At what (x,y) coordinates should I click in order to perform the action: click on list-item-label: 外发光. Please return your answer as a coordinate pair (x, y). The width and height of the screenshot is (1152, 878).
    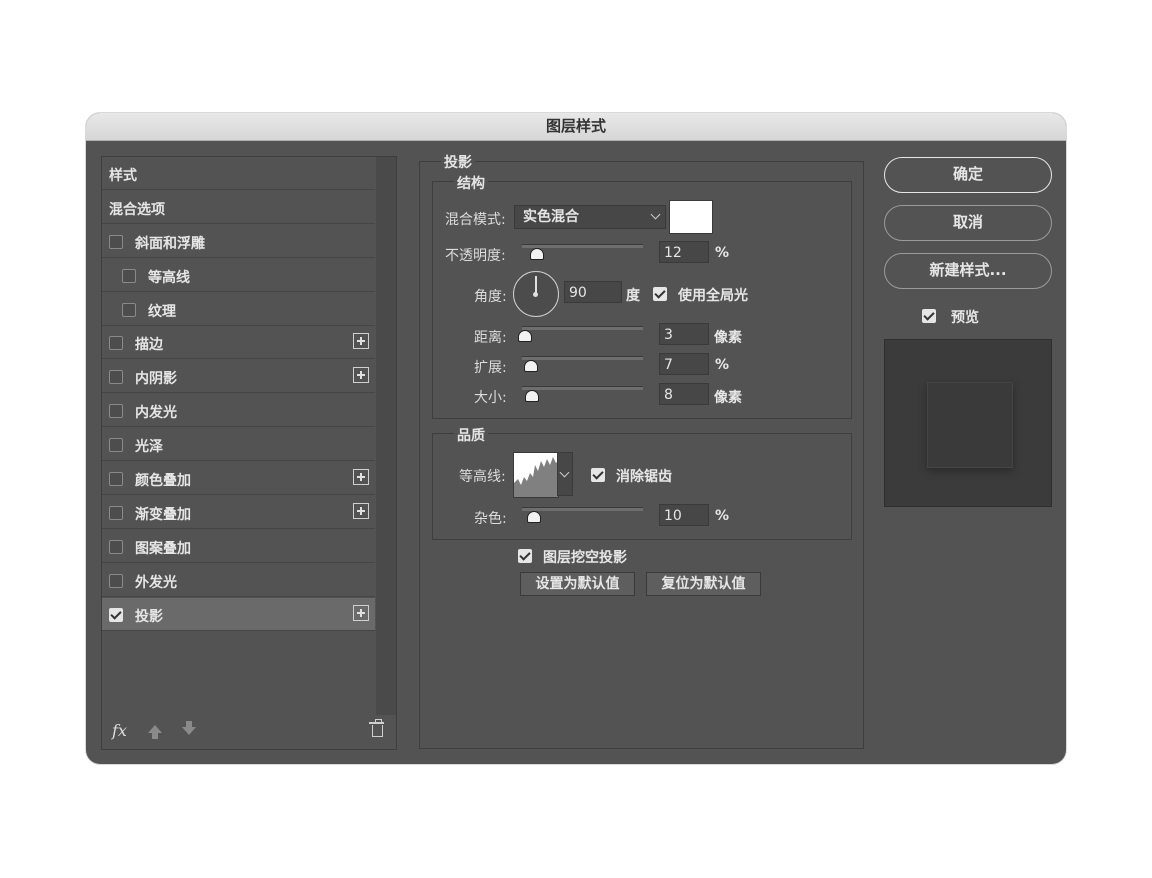
    Looking at the image, I should click on (156, 583).